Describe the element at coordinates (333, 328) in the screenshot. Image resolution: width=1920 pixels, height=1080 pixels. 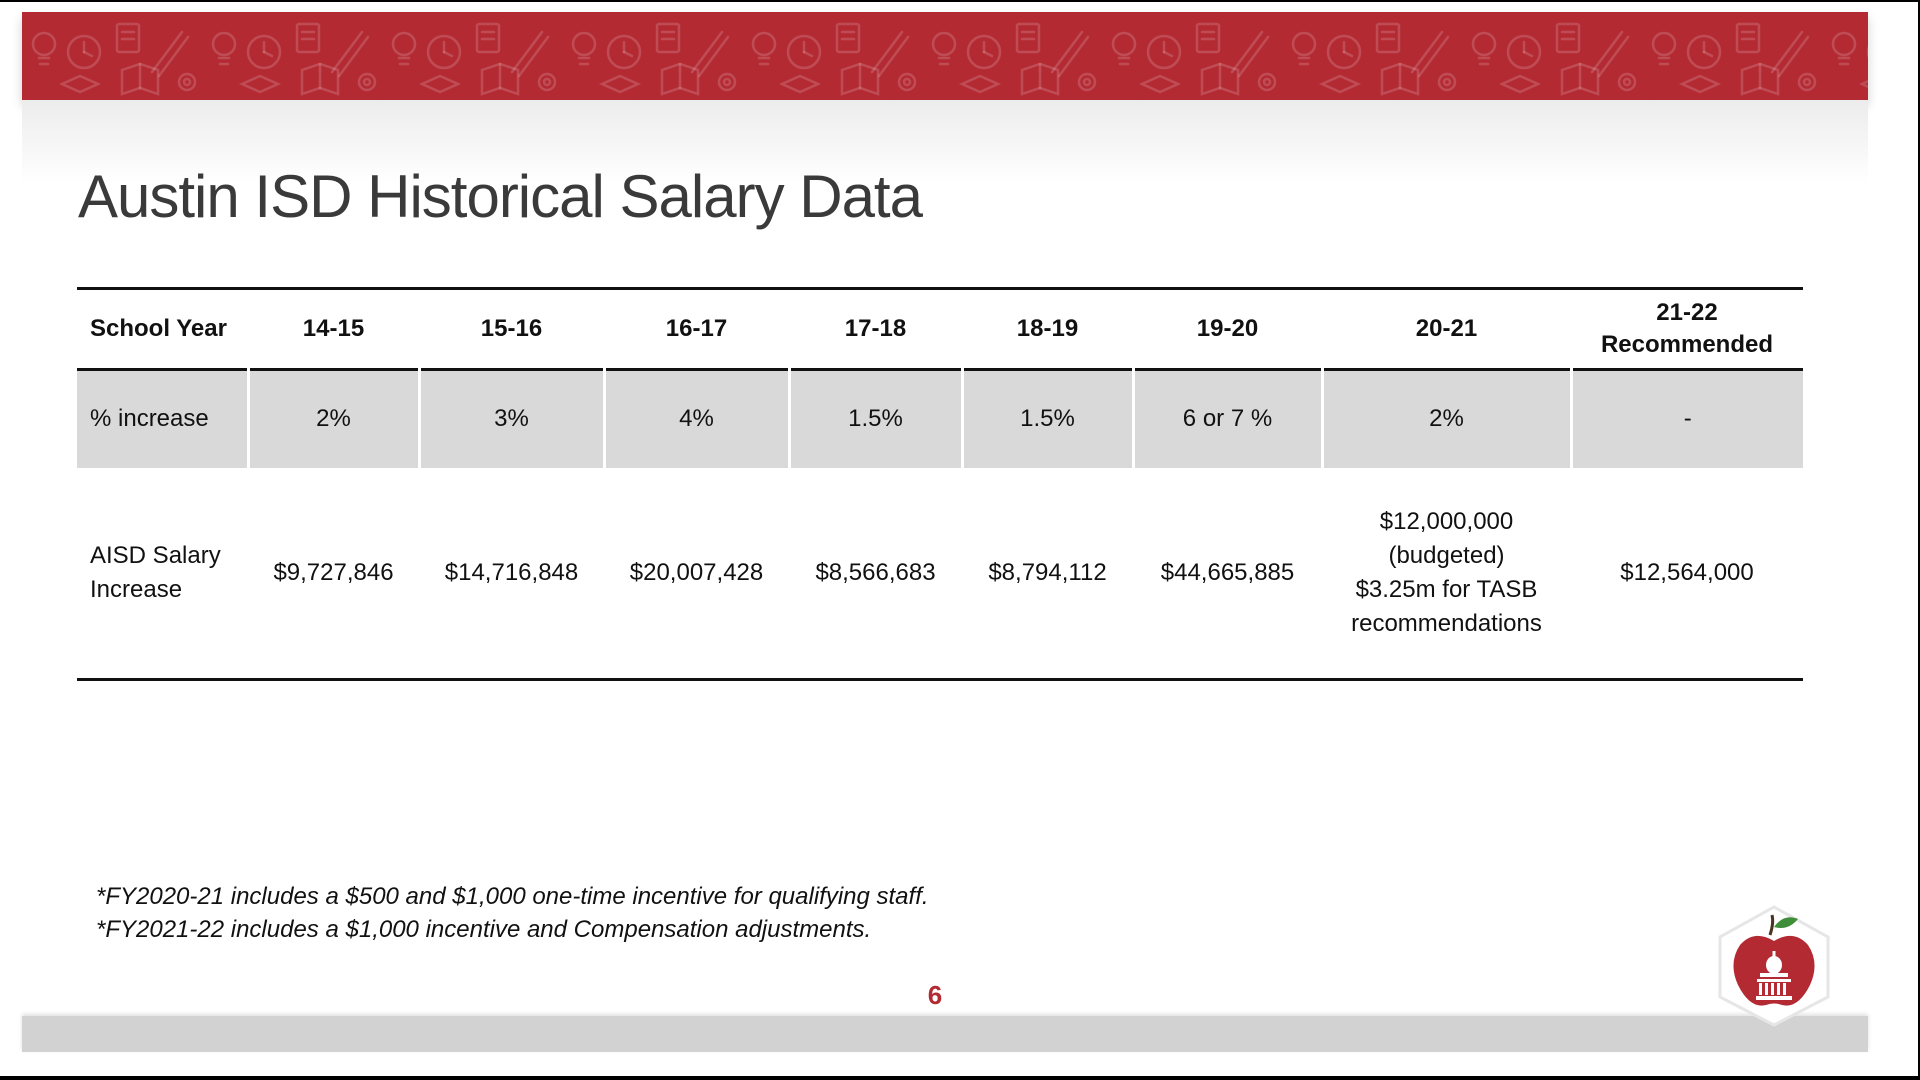
I see `header-year: 14-15` at that location.